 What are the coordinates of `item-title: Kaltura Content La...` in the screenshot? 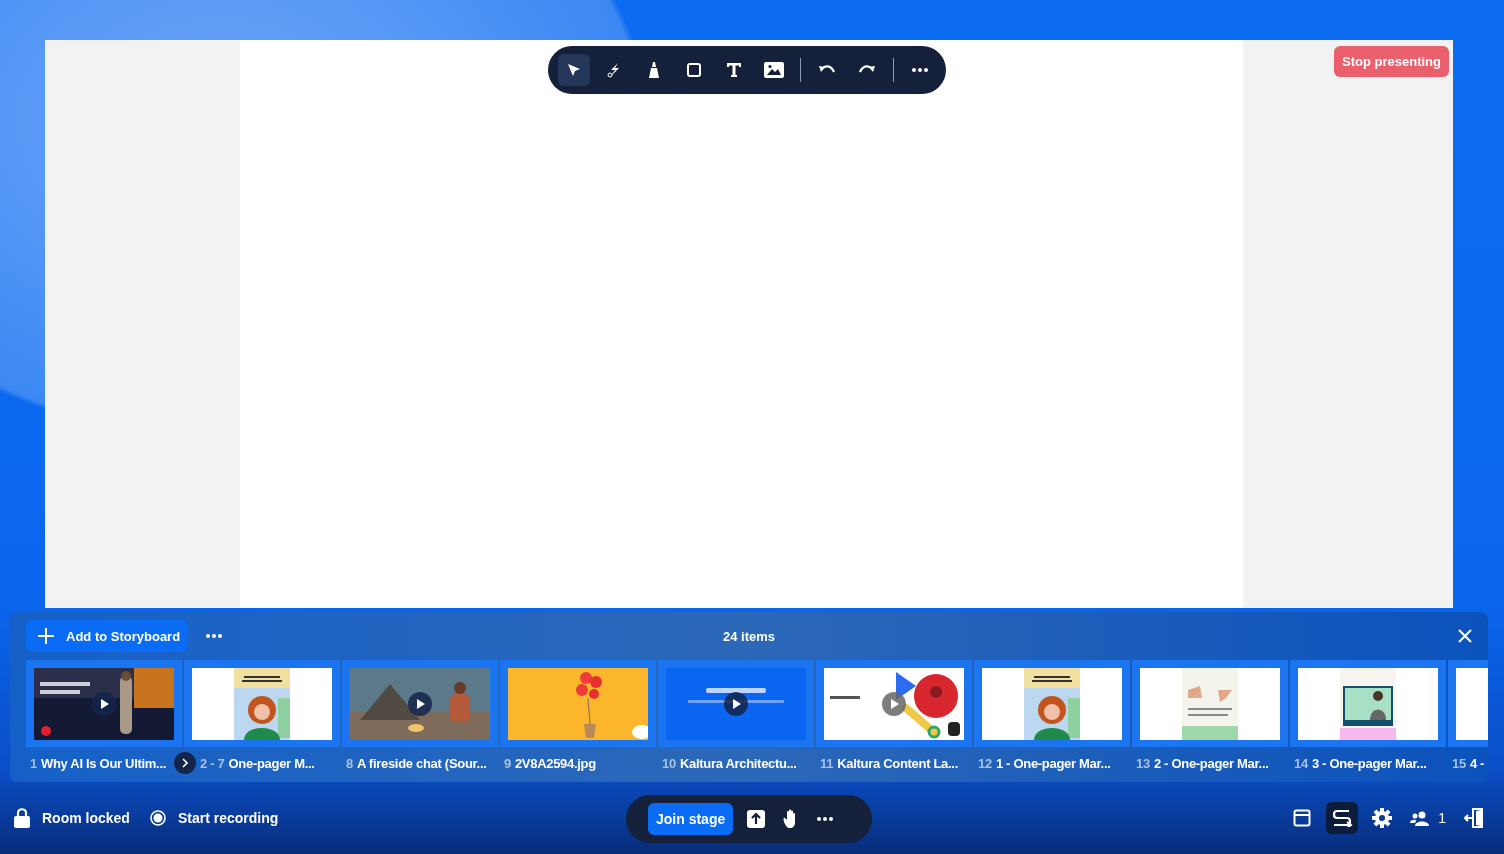 It's located at (897, 763).